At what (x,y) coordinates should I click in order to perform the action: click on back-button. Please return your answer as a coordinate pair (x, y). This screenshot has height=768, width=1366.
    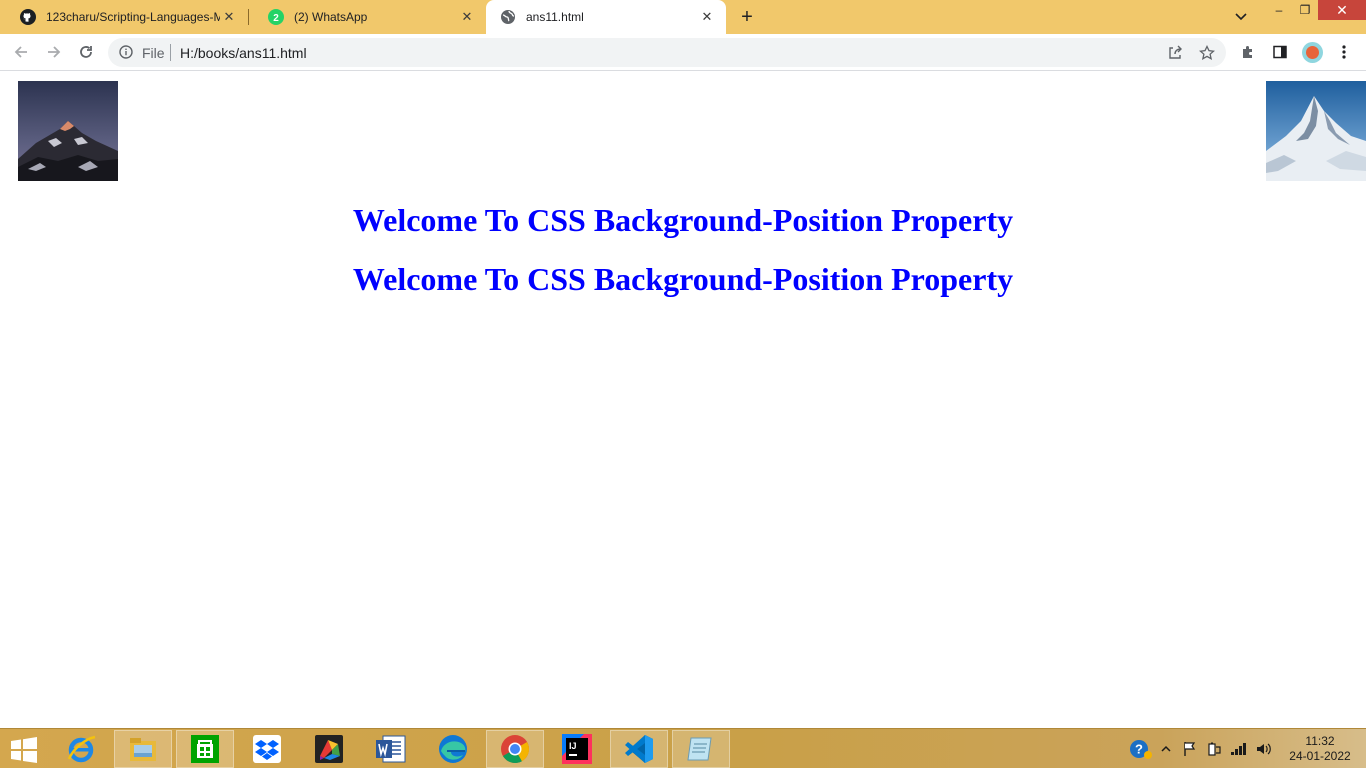
    Looking at the image, I should click on (21, 52).